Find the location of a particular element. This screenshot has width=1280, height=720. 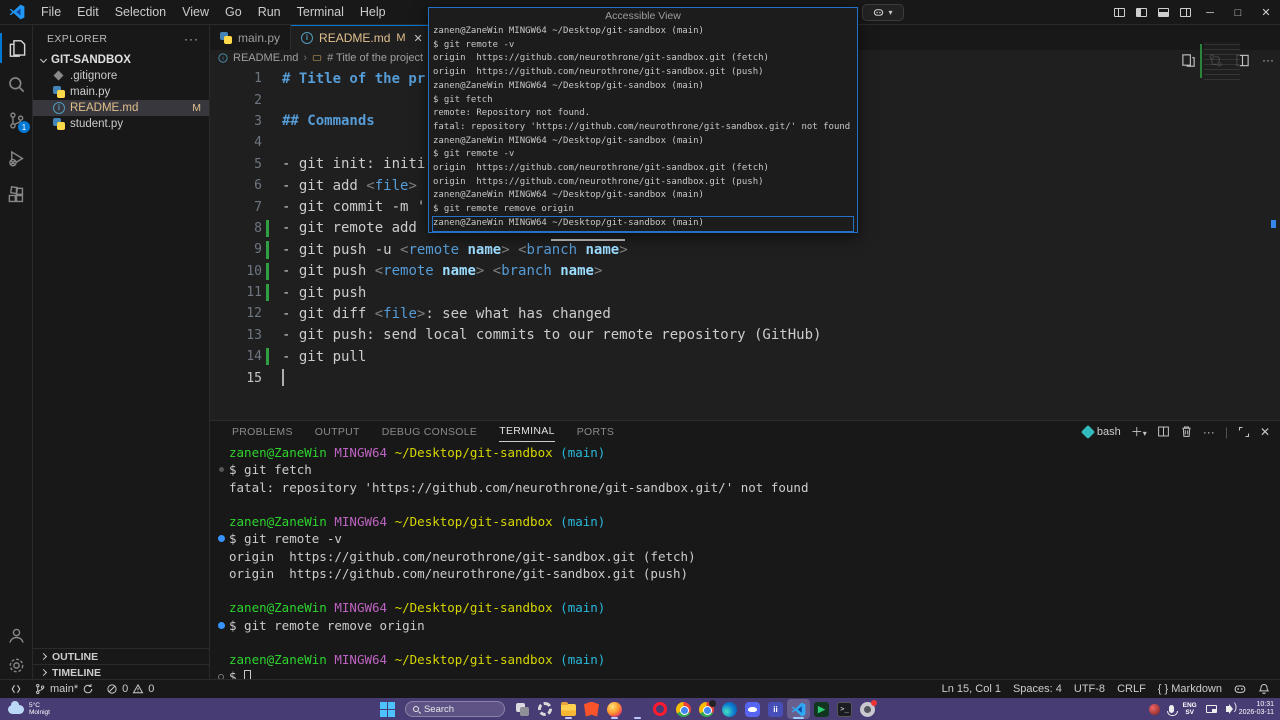

outline-section: OUTLINE is located at coordinates (121, 656).